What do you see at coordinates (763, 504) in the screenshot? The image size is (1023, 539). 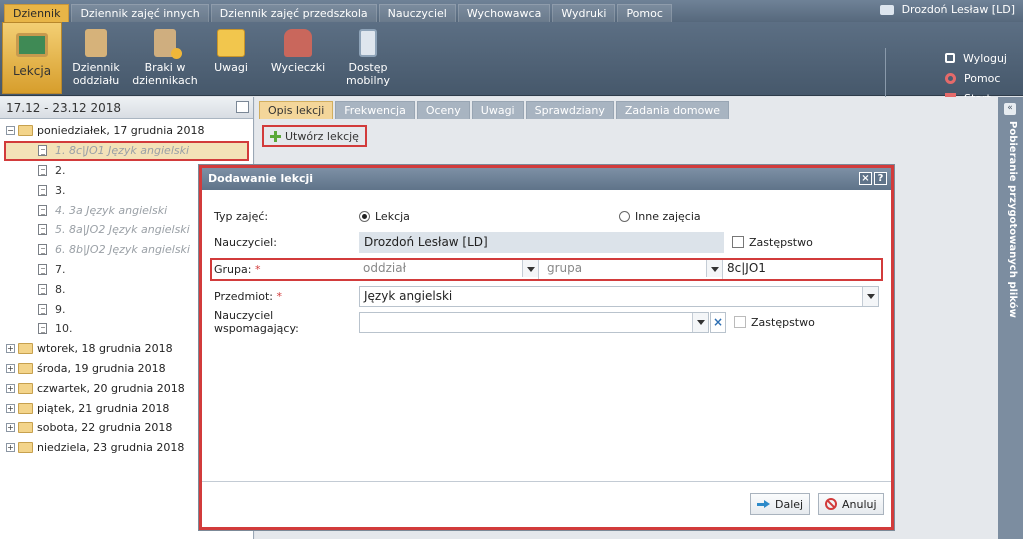 I see `arrow-right-icon` at bounding box center [763, 504].